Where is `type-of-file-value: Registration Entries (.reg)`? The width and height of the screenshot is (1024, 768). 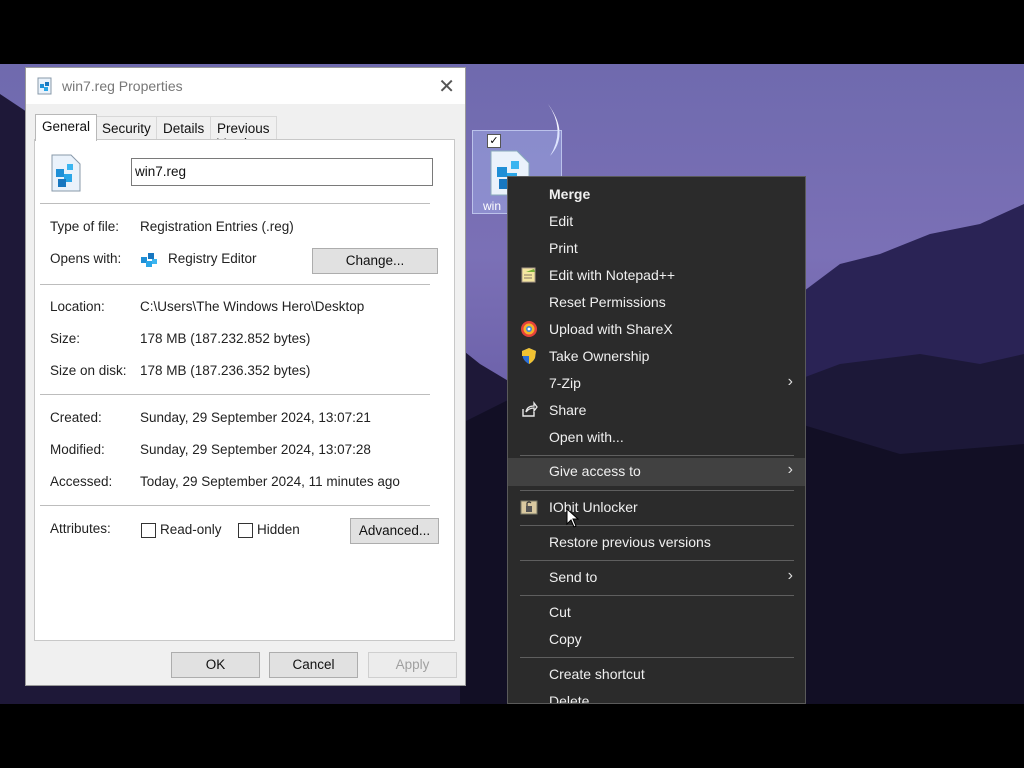 type-of-file-value: Registration Entries (.reg) is located at coordinates (217, 226).